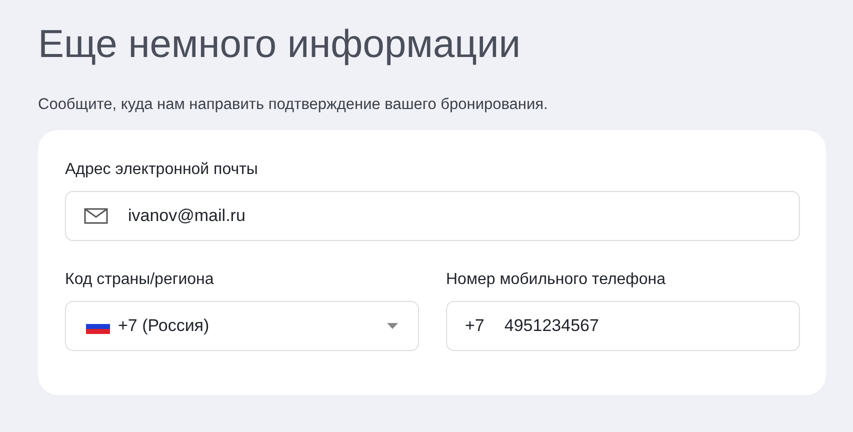 The image size is (853, 432). I want to click on email-input: ivanov@mail.ru, so click(454, 216).